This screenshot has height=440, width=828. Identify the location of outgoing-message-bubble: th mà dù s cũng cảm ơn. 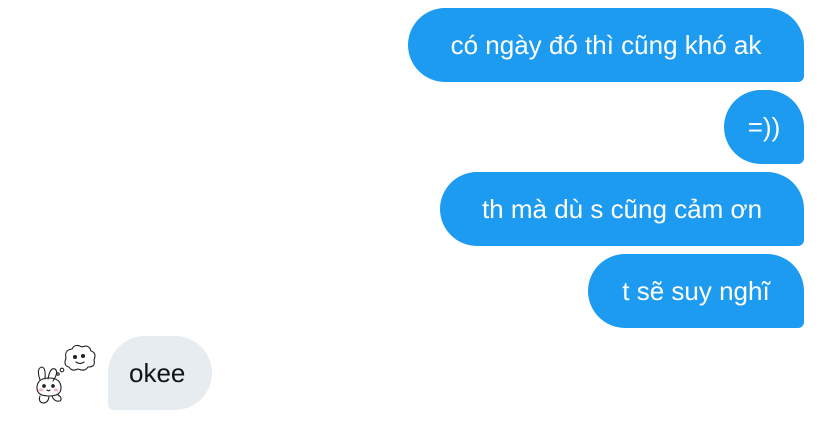
(622, 209).